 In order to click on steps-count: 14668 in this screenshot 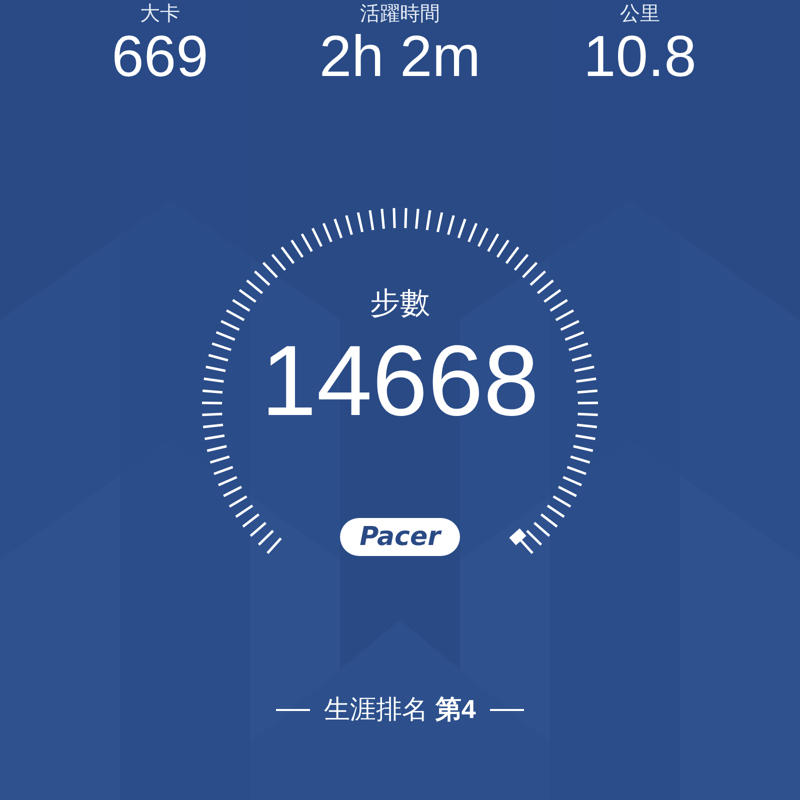, I will do `click(400, 381)`.